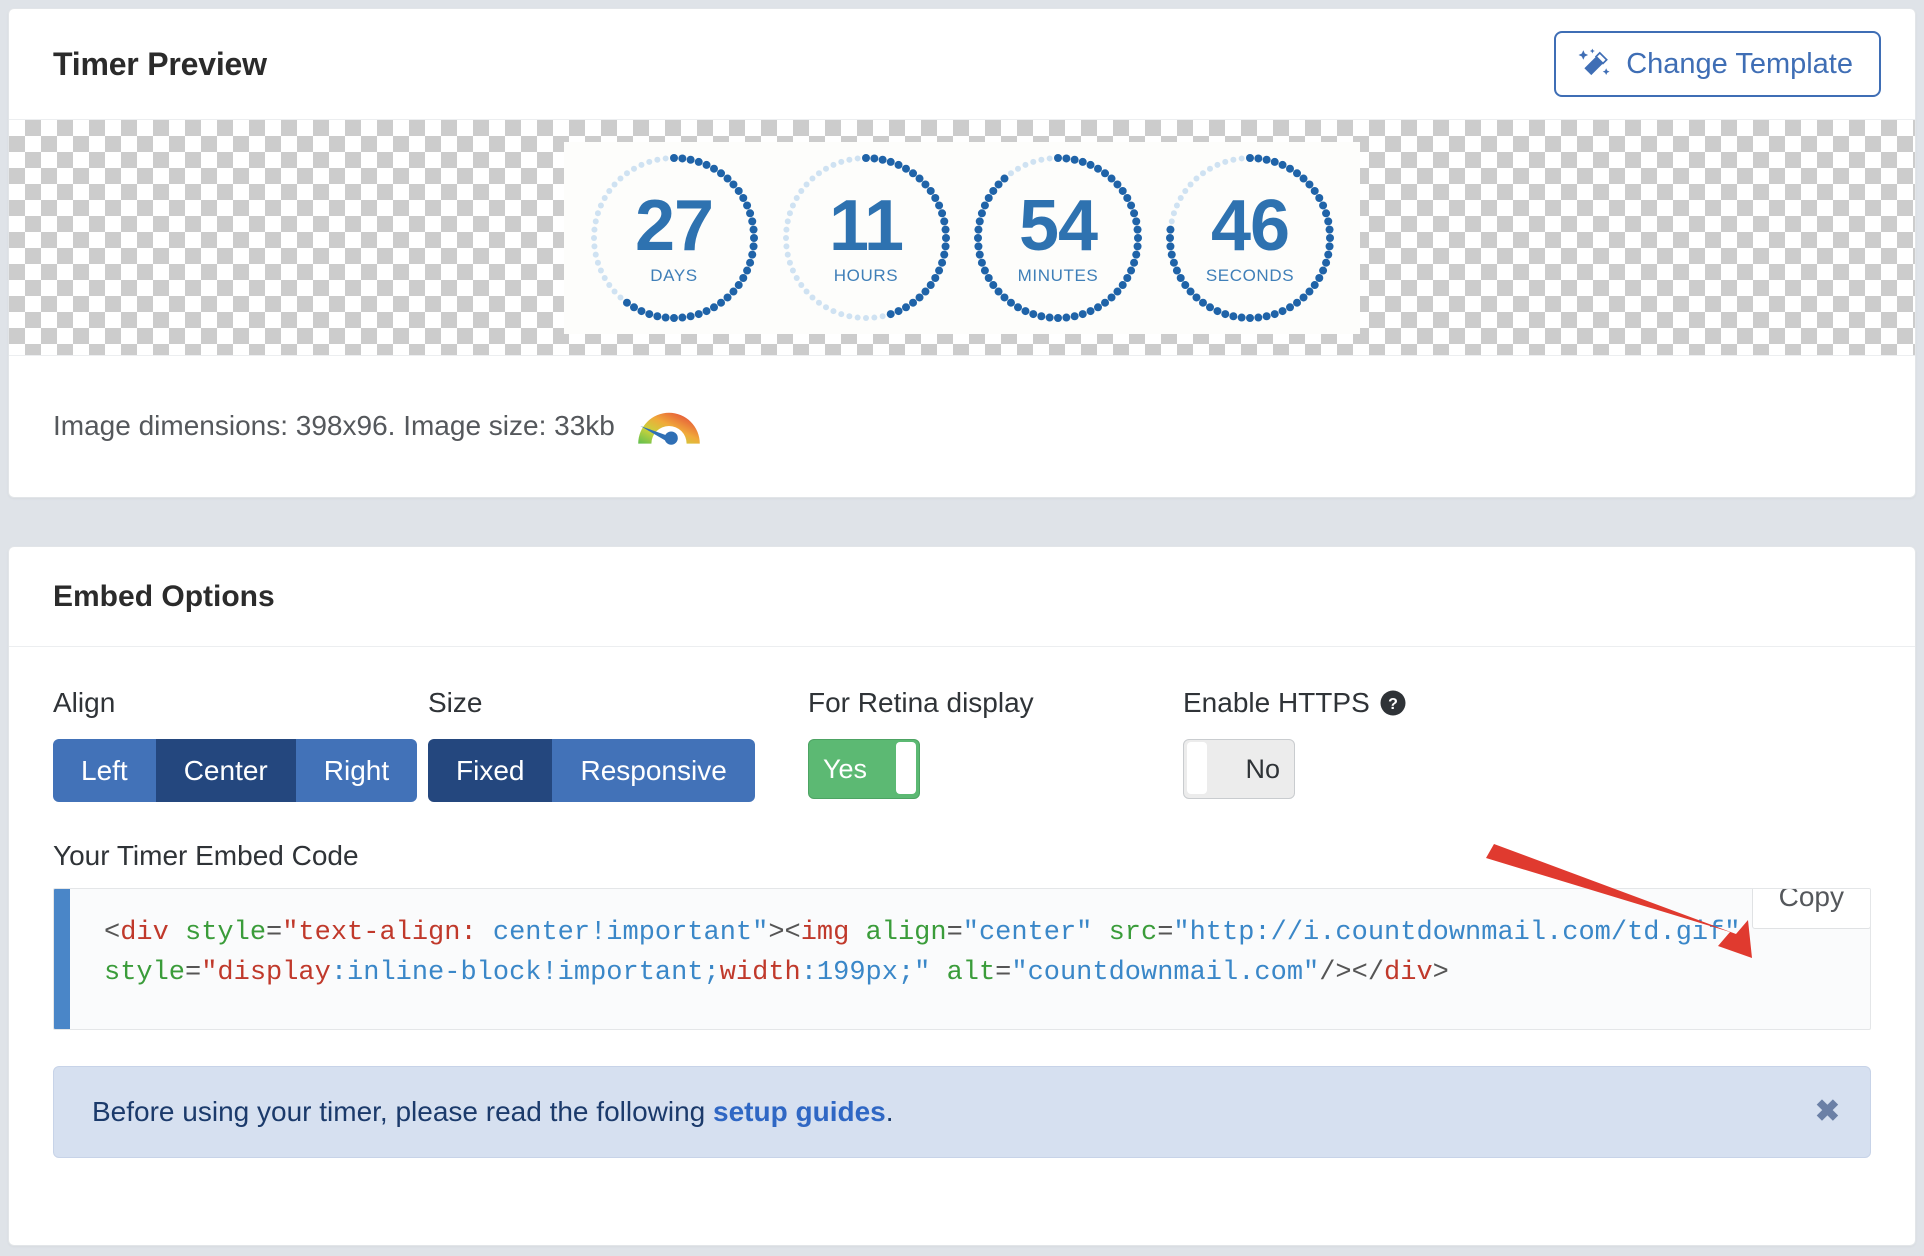 Image resolution: width=1924 pixels, height=1256 pixels. What do you see at coordinates (674, 275) in the screenshot?
I see `timer-label: DAYS` at bounding box center [674, 275].